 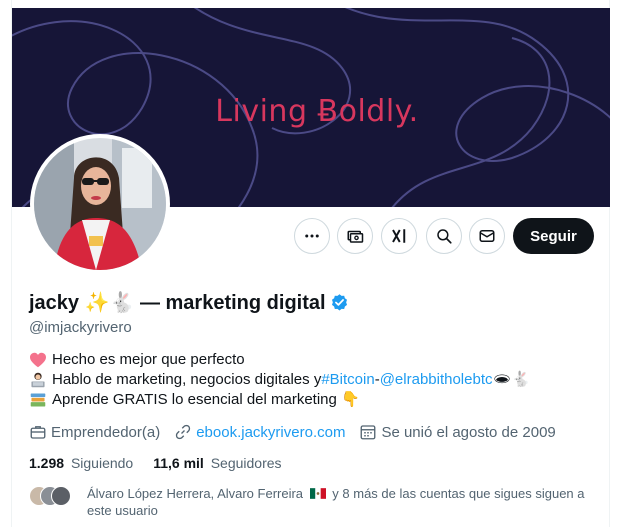 I want to click on following-stat: 1.298 Siguiendo, so click(x=81, y=463).